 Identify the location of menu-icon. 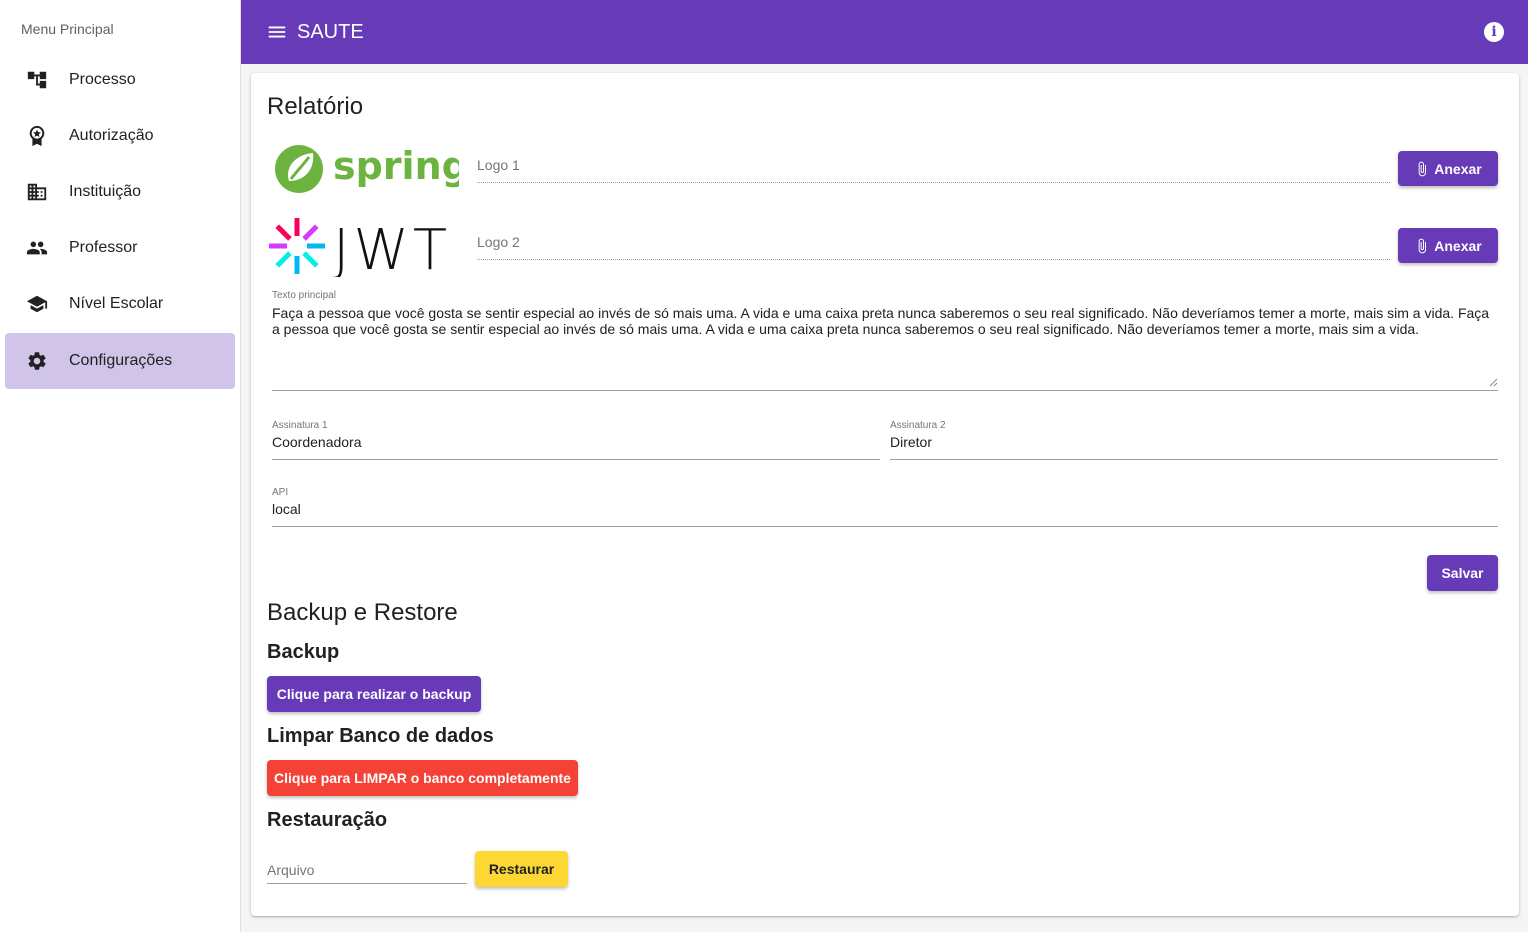
(277, 32).